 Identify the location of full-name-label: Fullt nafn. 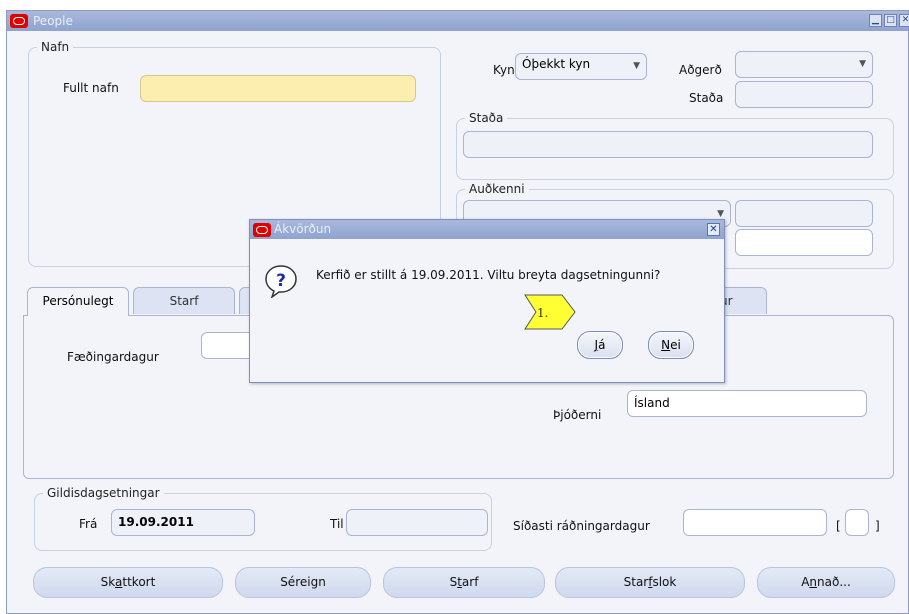
(91, 88).